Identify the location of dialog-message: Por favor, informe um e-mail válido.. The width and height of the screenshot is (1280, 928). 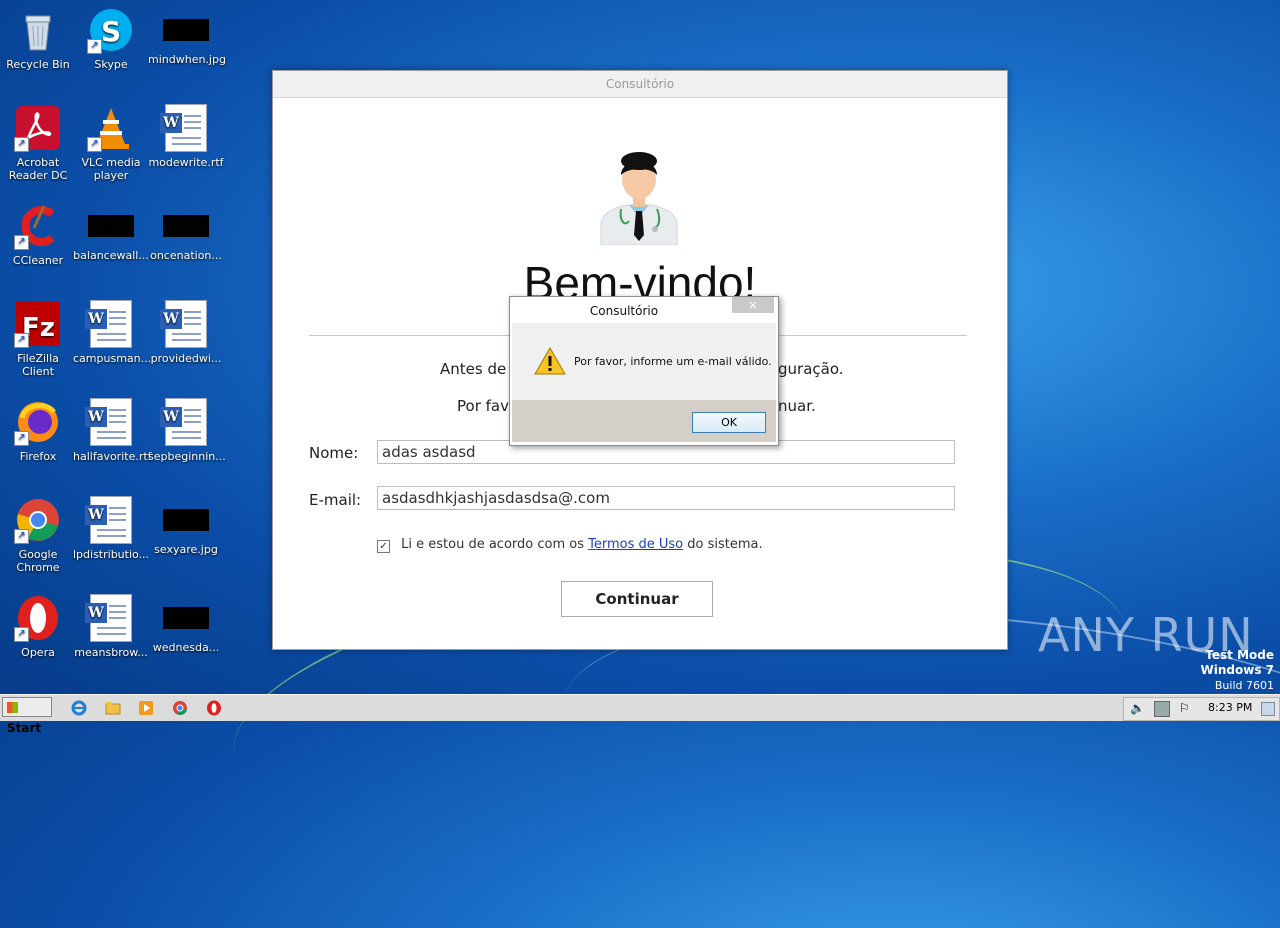
(673, 361).